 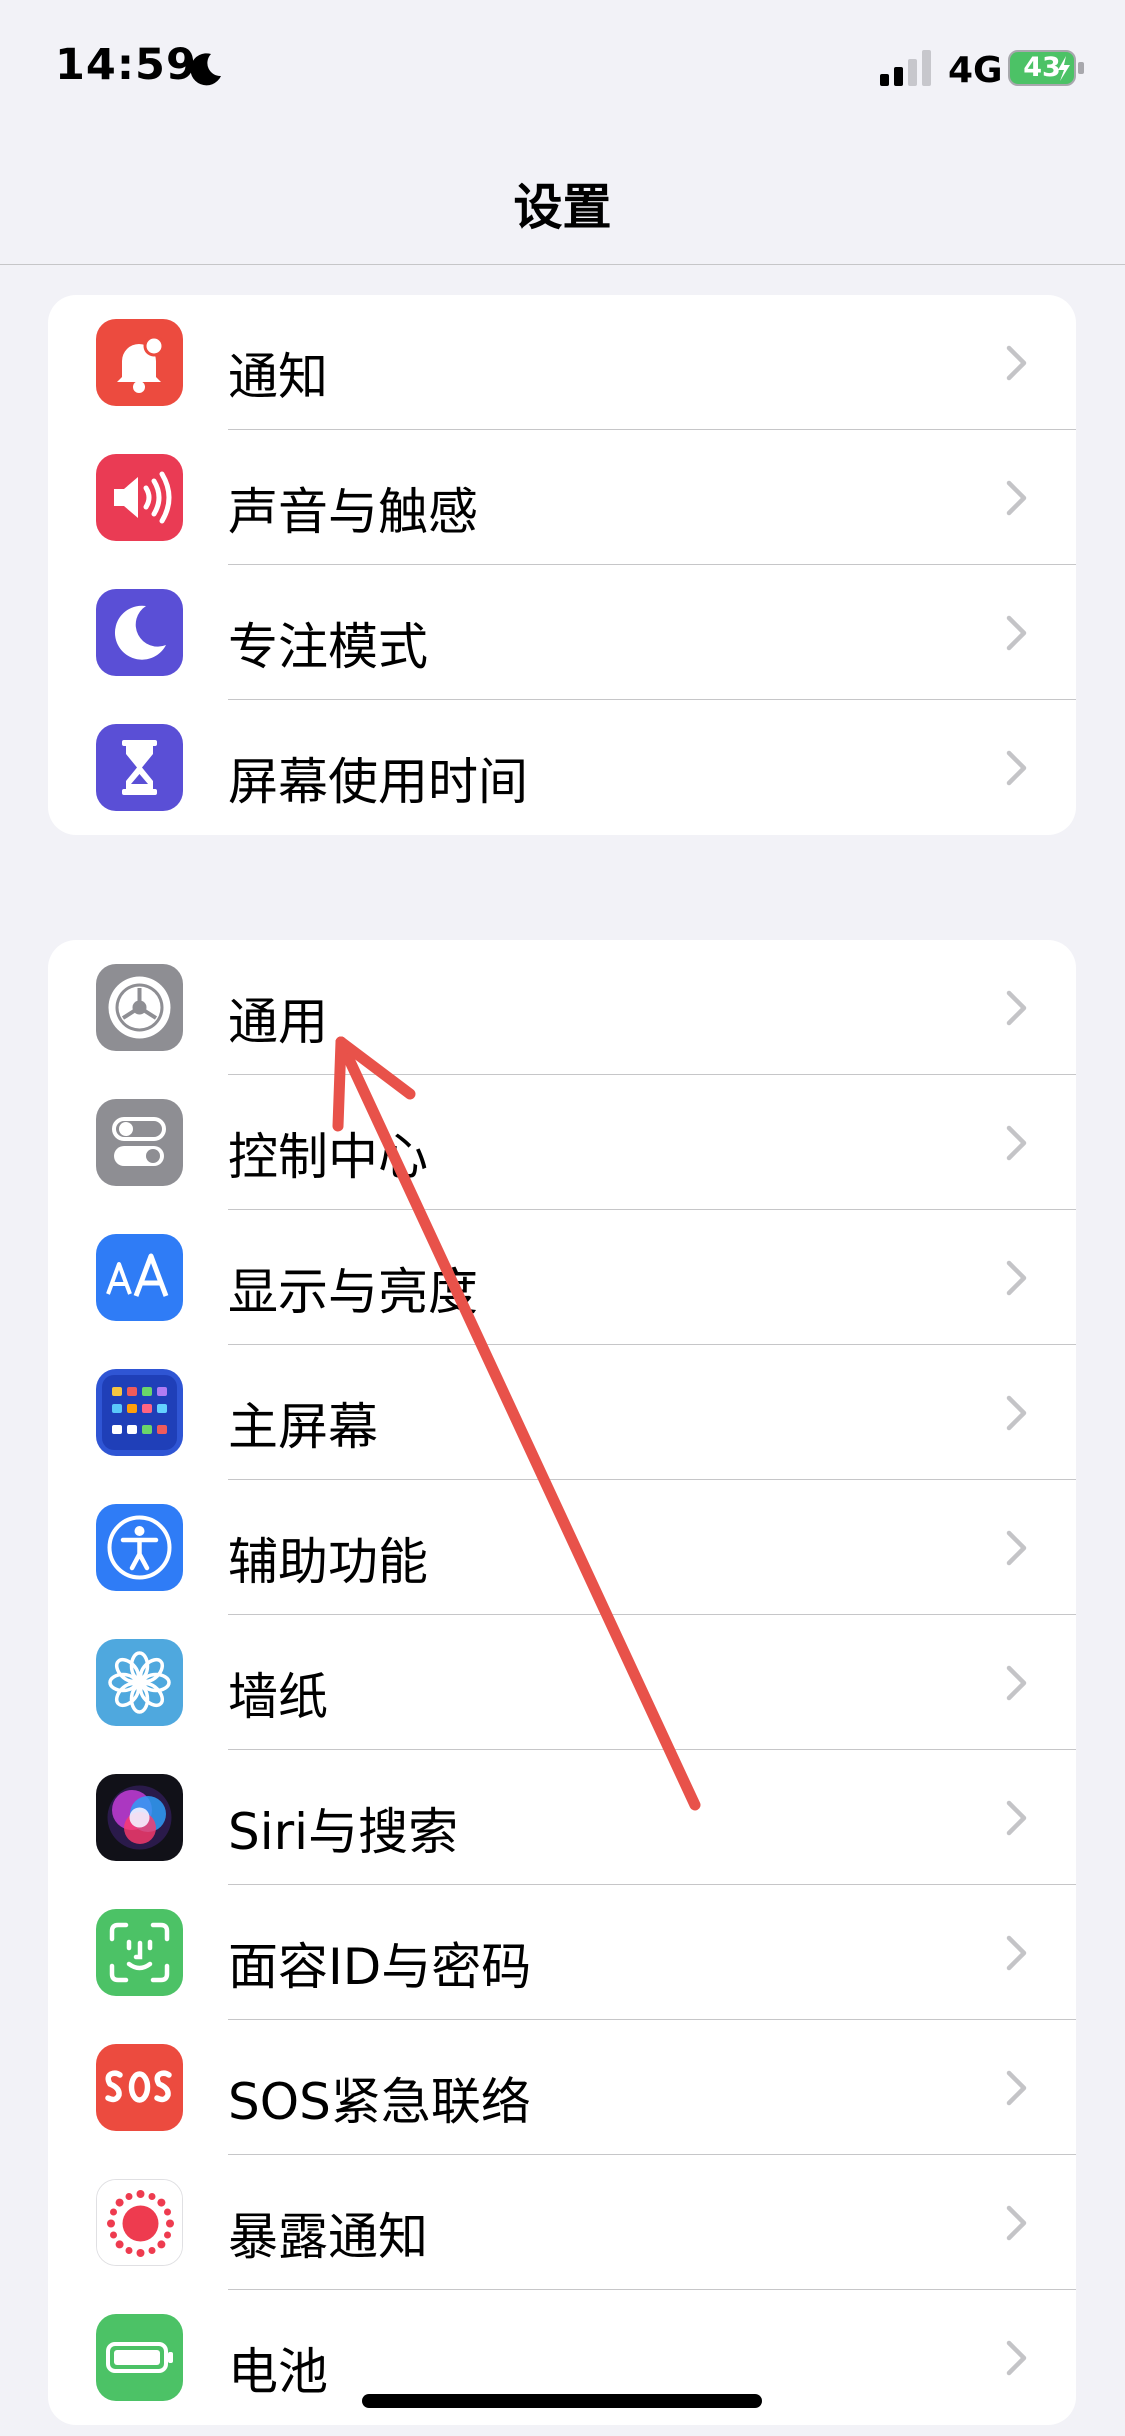 I want to click on flower-icon, so click(x=139, y=1682).